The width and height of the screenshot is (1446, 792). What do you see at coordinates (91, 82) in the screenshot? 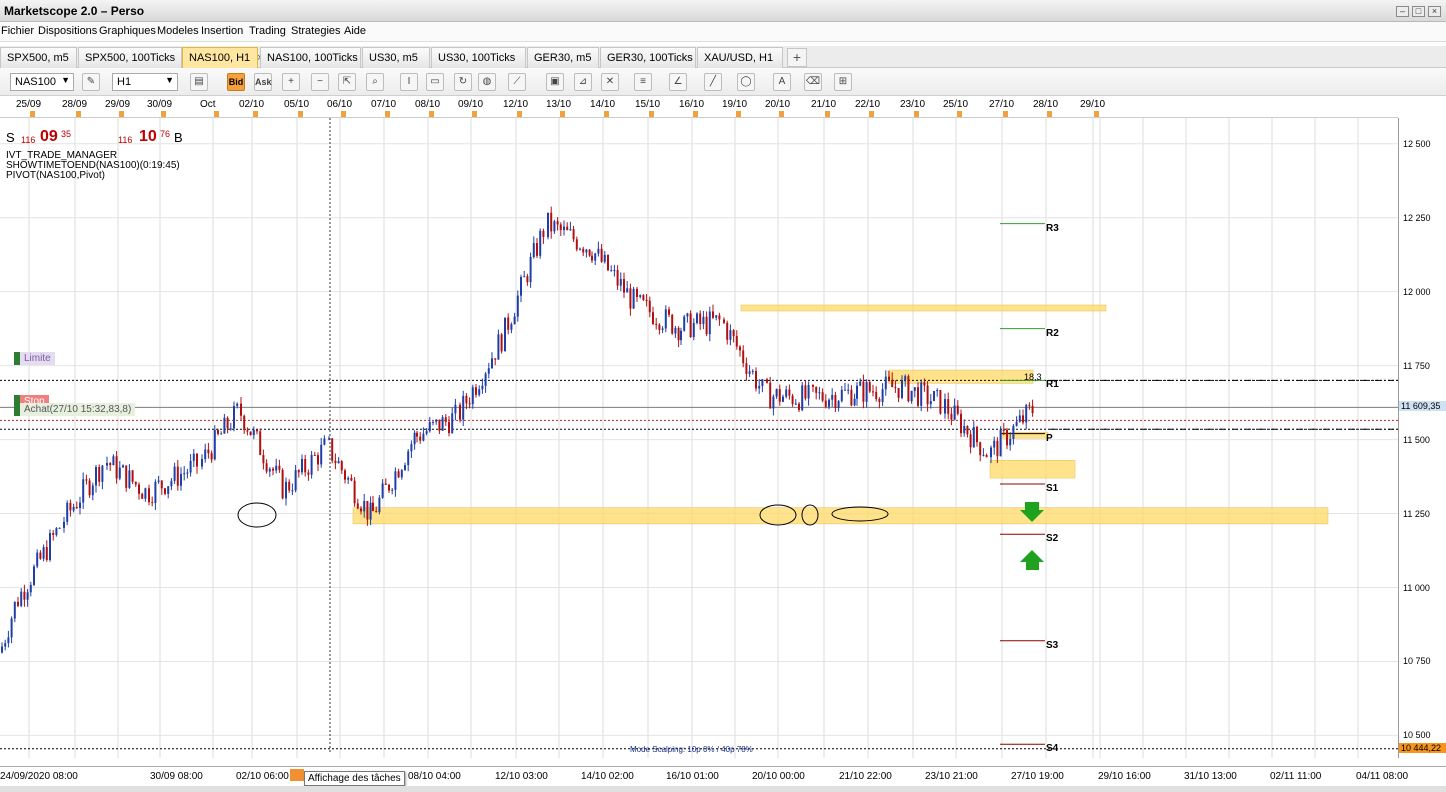
I see `eraser-icon: ✎` at bounding box center [91, 82].